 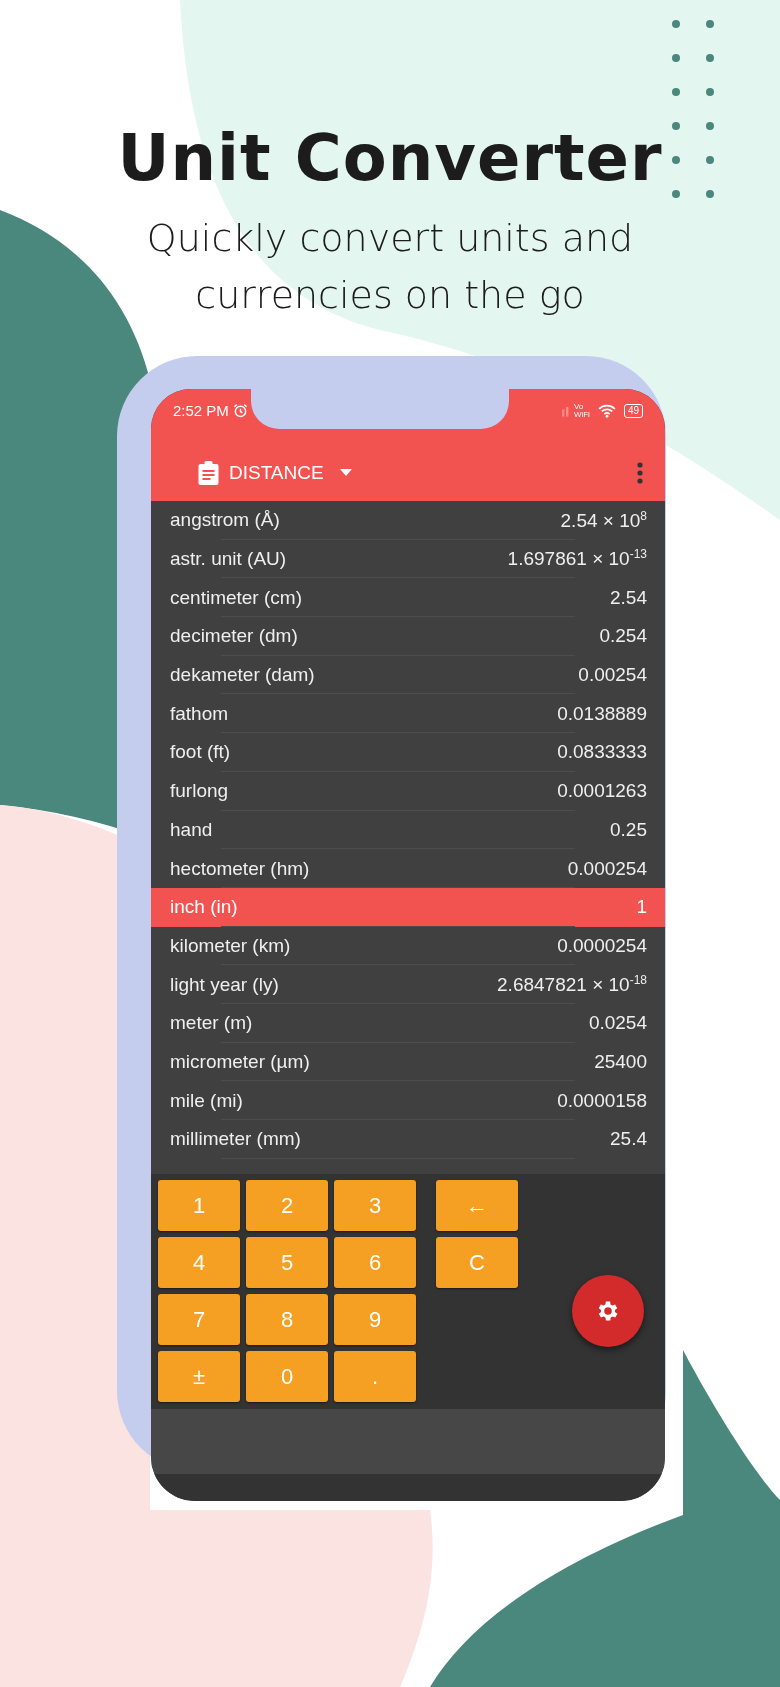 I want to click on alarm-icon, so click(x=240, y=410).